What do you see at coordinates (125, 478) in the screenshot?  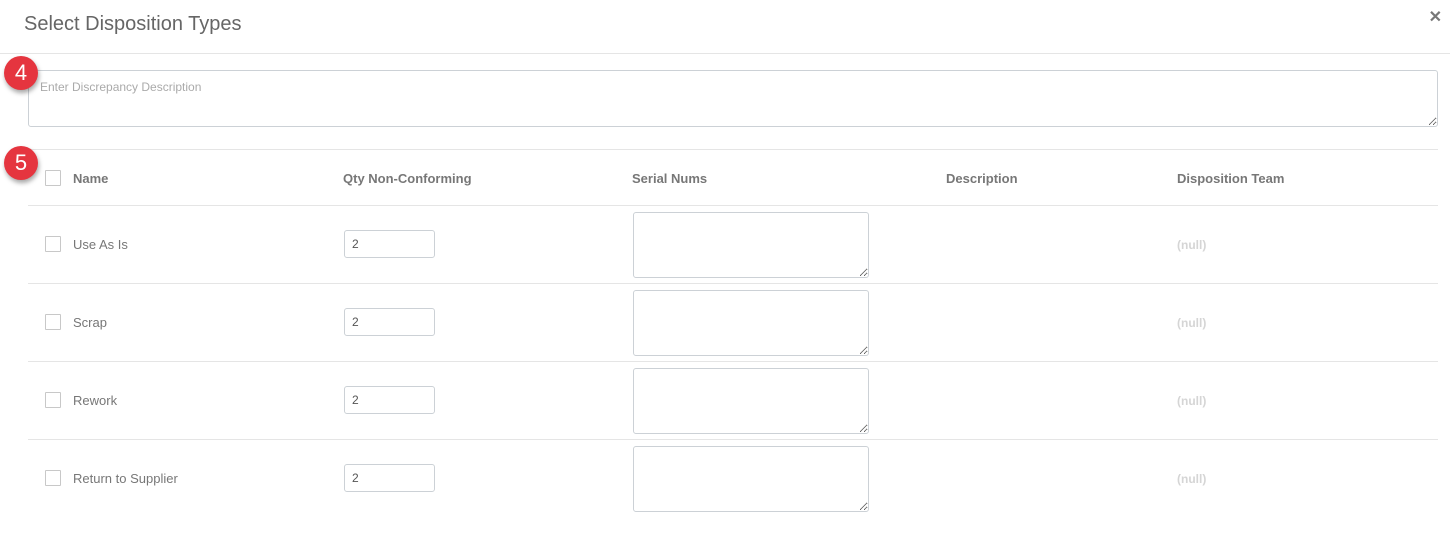 I see `disposition-name: Return to Supplier` at bounding box center [125, 478].